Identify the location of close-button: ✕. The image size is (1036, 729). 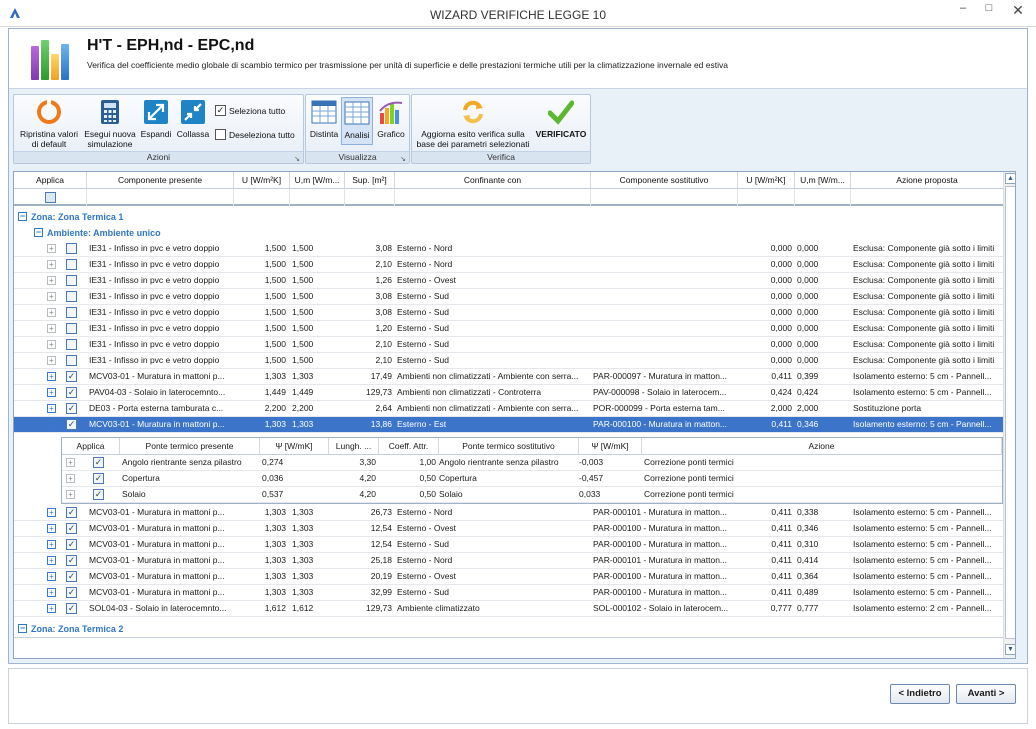
(1018, 11).